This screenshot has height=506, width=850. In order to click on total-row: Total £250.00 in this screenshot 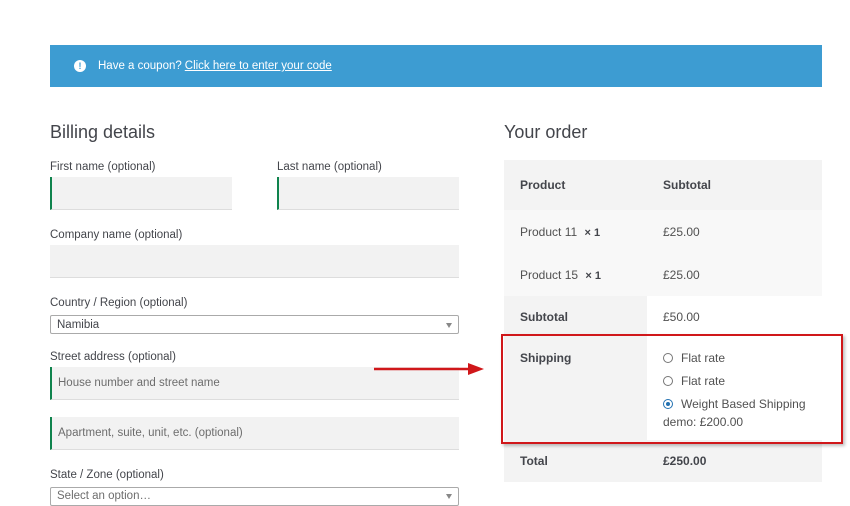, I will do `click(663, 461)`.